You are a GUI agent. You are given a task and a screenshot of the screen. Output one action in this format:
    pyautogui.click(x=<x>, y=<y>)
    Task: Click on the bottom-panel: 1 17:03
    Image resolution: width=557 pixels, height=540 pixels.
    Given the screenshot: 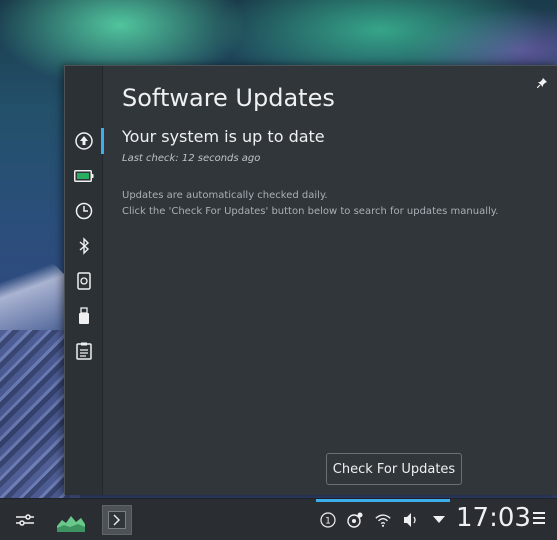 What is the action you would take?
    pyautogui.click(x=278, y=519)
    